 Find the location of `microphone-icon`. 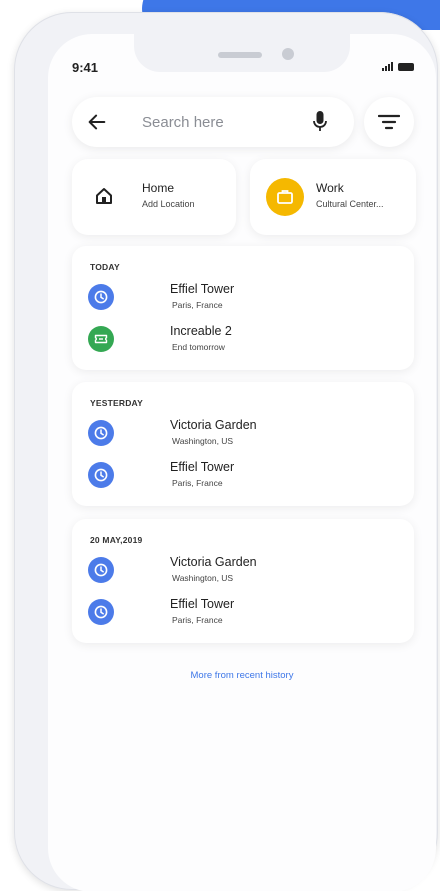

microphone-icon is located at coordinates (320, 122).